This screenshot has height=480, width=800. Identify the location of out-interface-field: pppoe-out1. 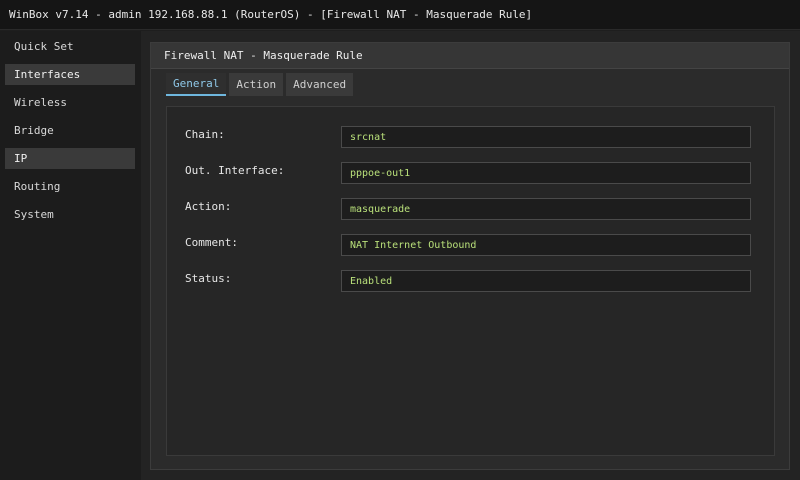
(546, 173).